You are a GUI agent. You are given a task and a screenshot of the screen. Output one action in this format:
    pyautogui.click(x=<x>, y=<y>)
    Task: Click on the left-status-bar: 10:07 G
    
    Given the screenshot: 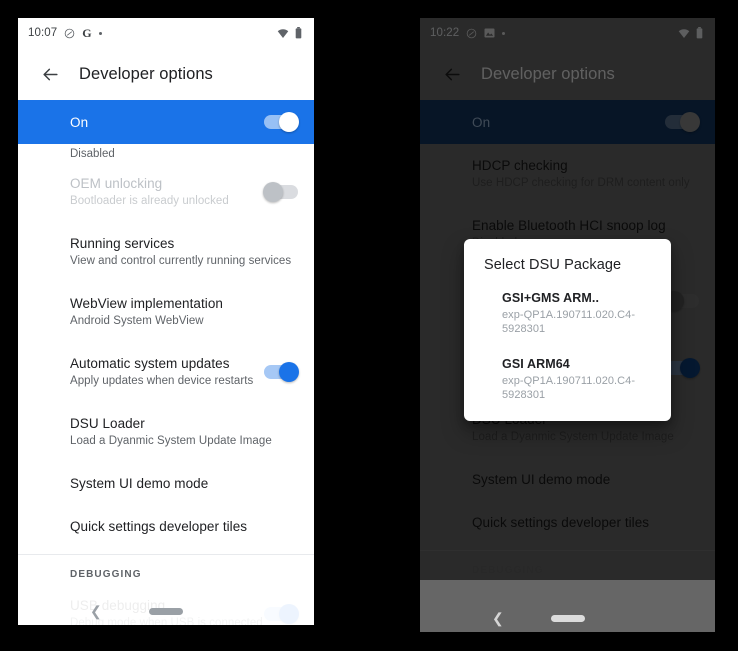 What is the action you would take?
    pyautogui.click(x=166, y=33)
    